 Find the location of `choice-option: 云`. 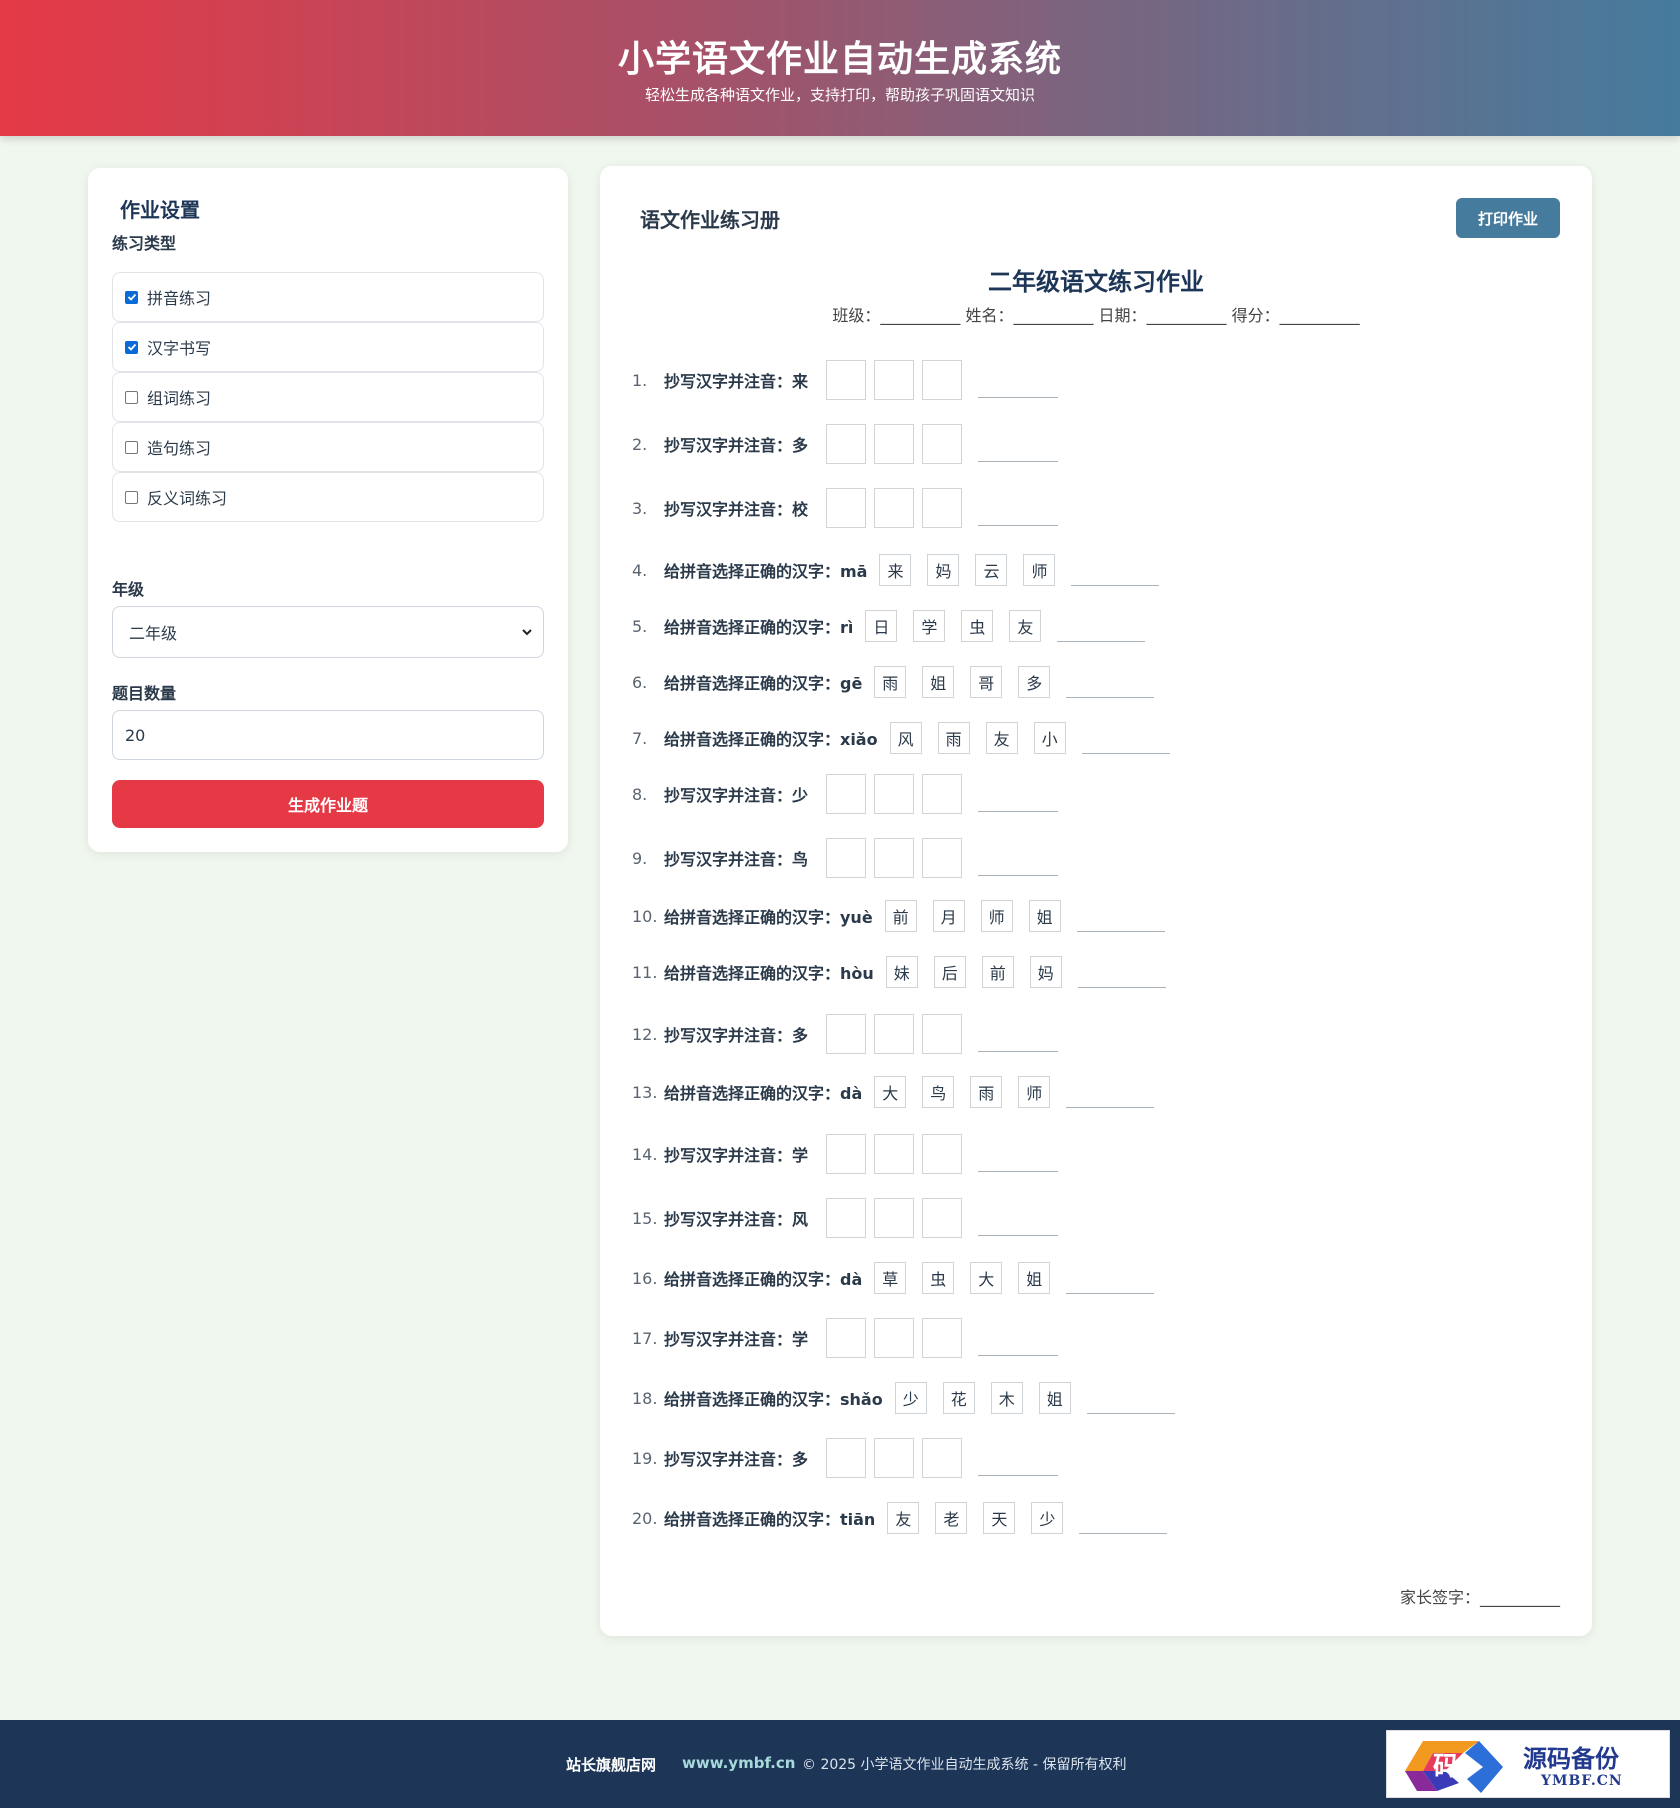

choice-option: 云 is located at coordinates (991, 570).